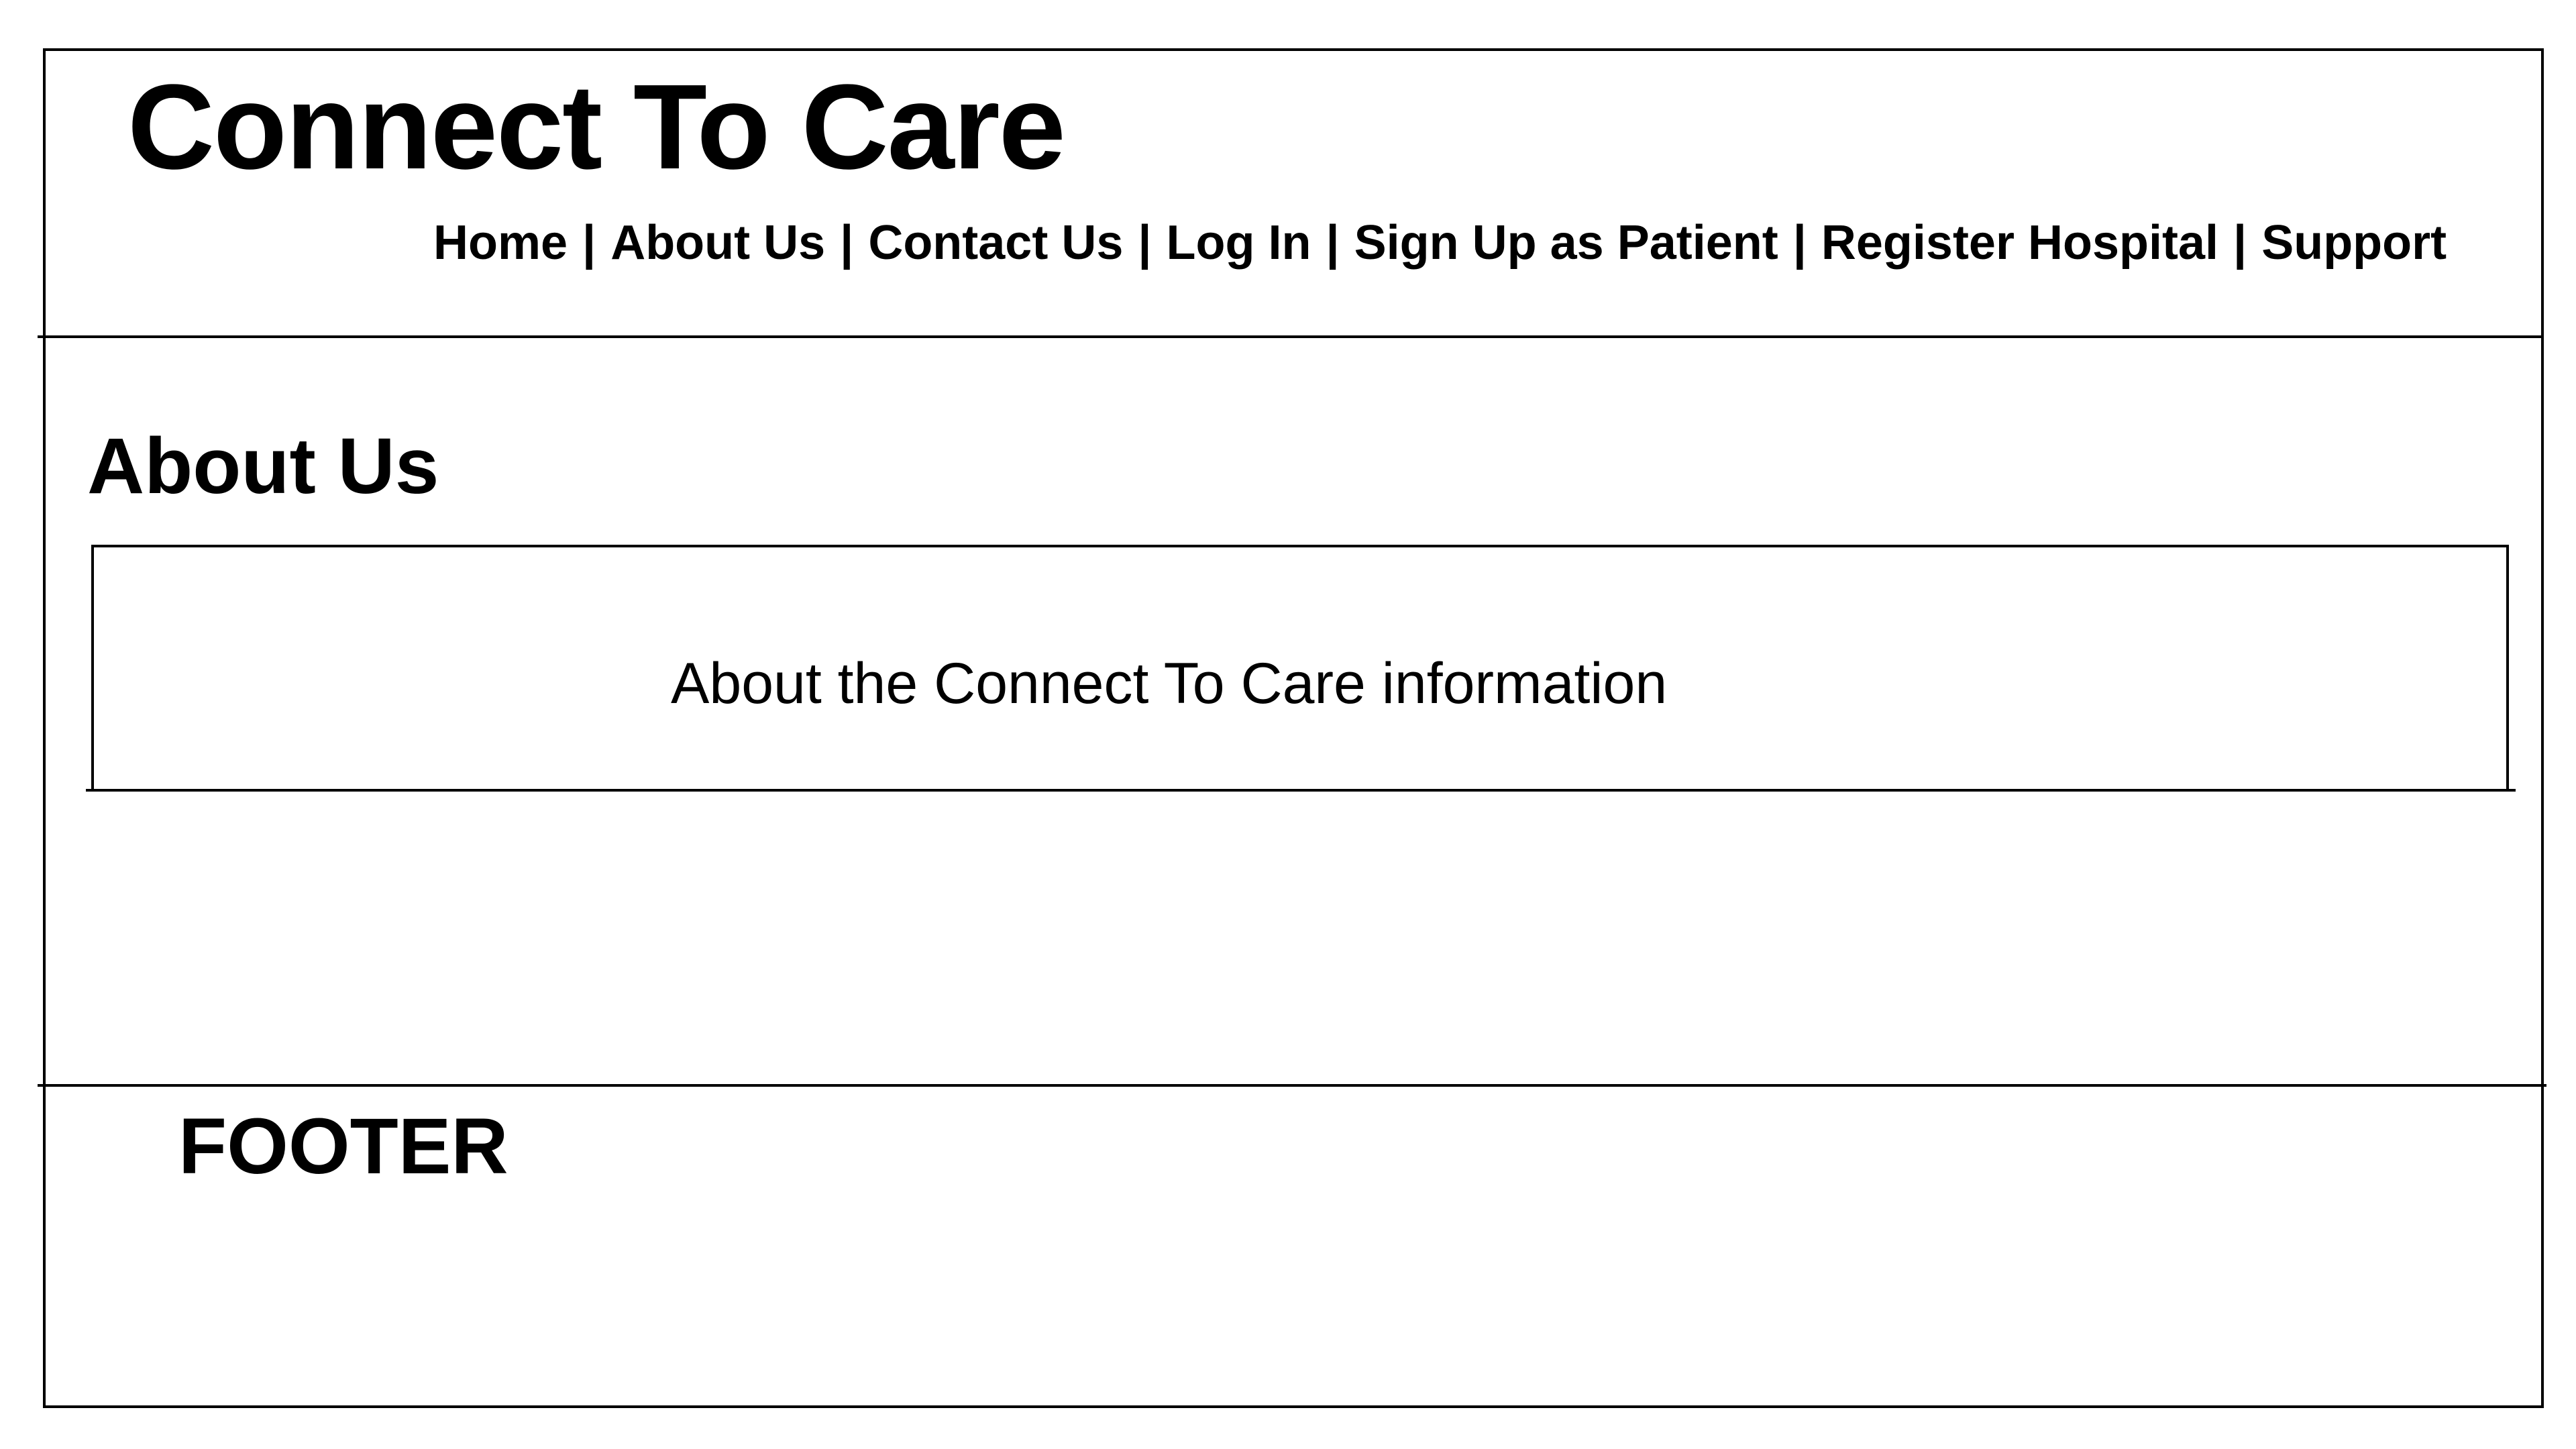 The width and height of the screenshot is (2576, 1449). Describe the element at coordinates (717, 243) in the screenshot. I see `nav-link-about-us: About Us` at that location.